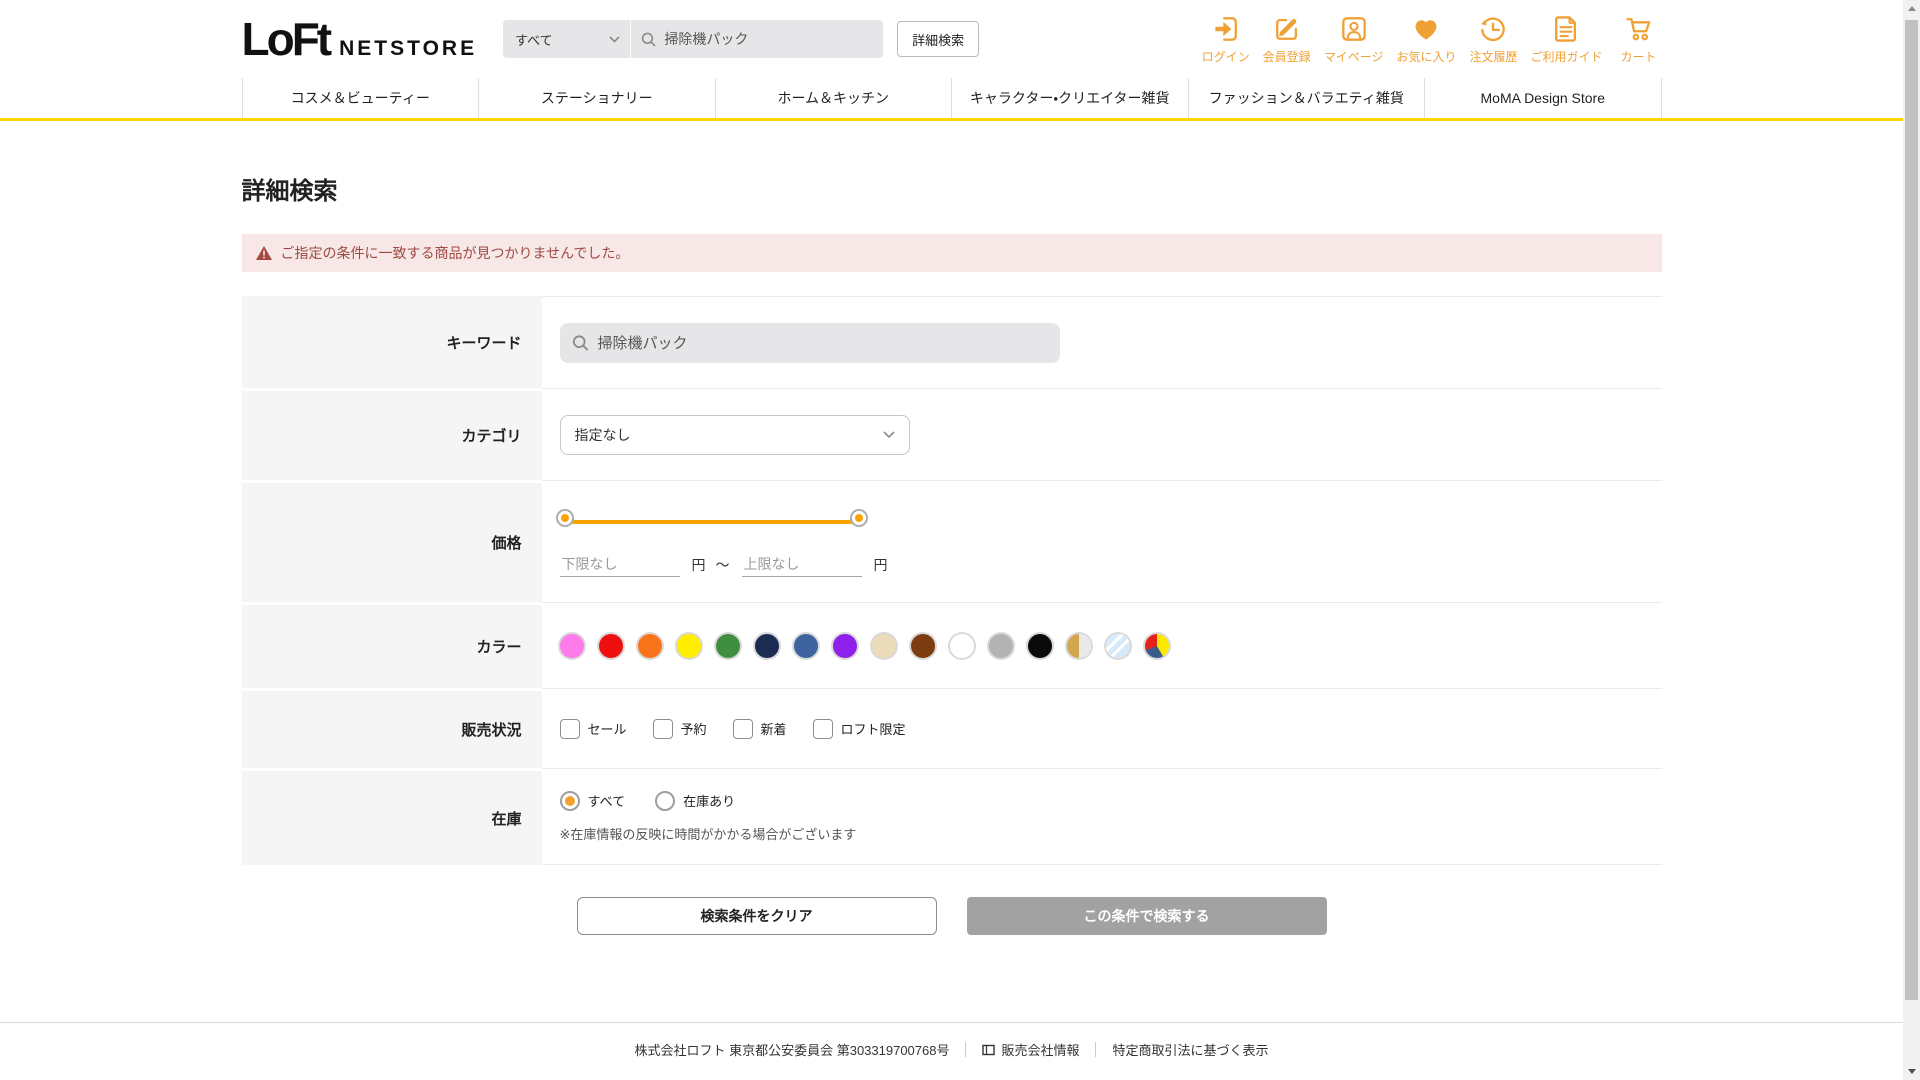 The width and height of the screenshot is (1920, 1080). I want to click on radio-stock-available: 在庫あり, so click(695, 800).